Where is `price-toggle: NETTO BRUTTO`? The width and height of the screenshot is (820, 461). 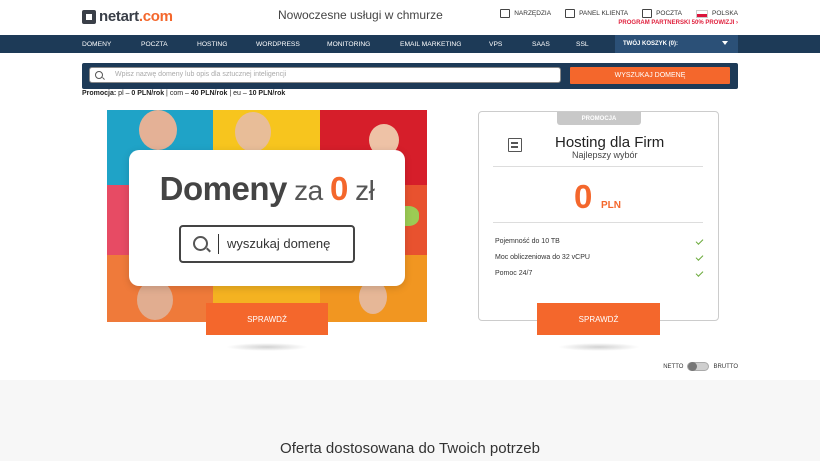 price-toggle: NETTO BRUTTO is located at coordinates (700, 366).